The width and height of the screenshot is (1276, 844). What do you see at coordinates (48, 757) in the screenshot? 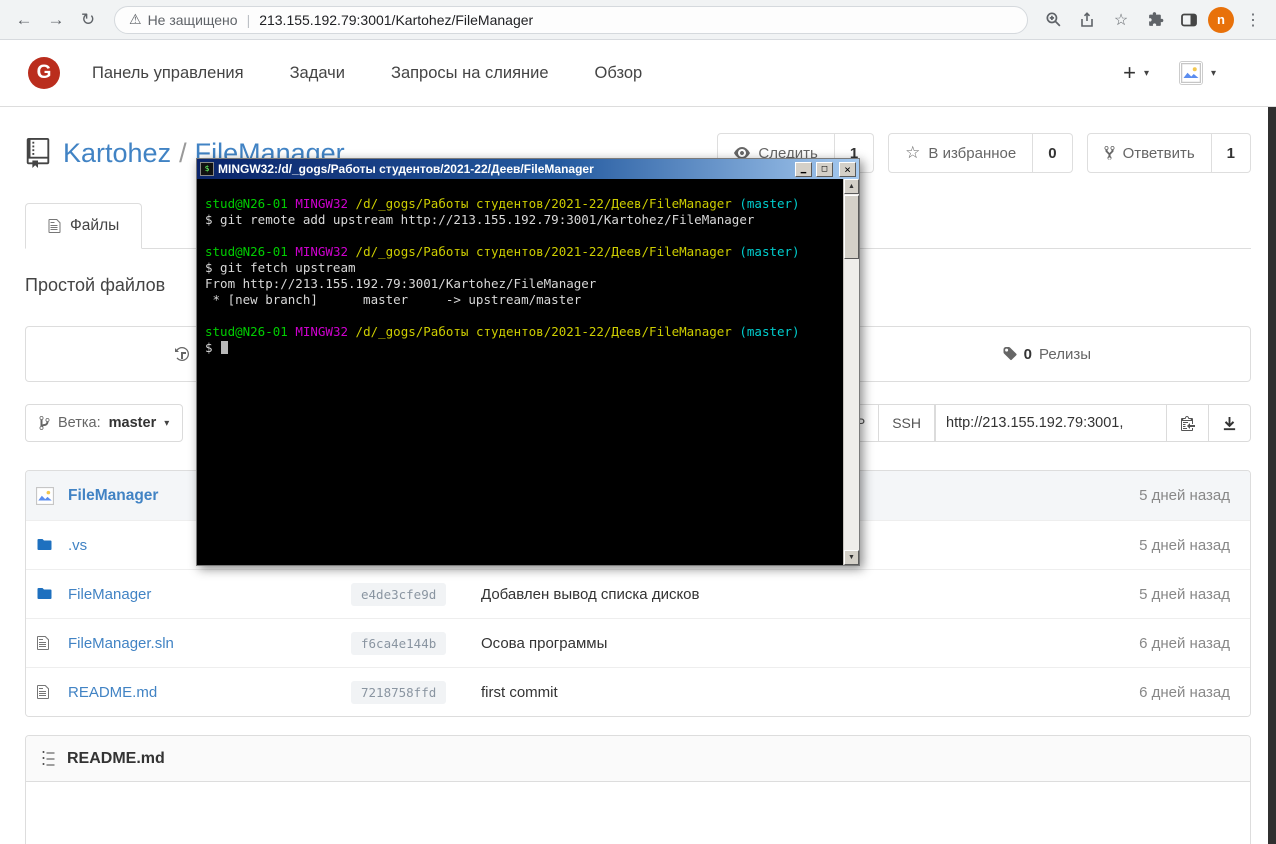
I see `list-icon` at bounding box center [48, 757].